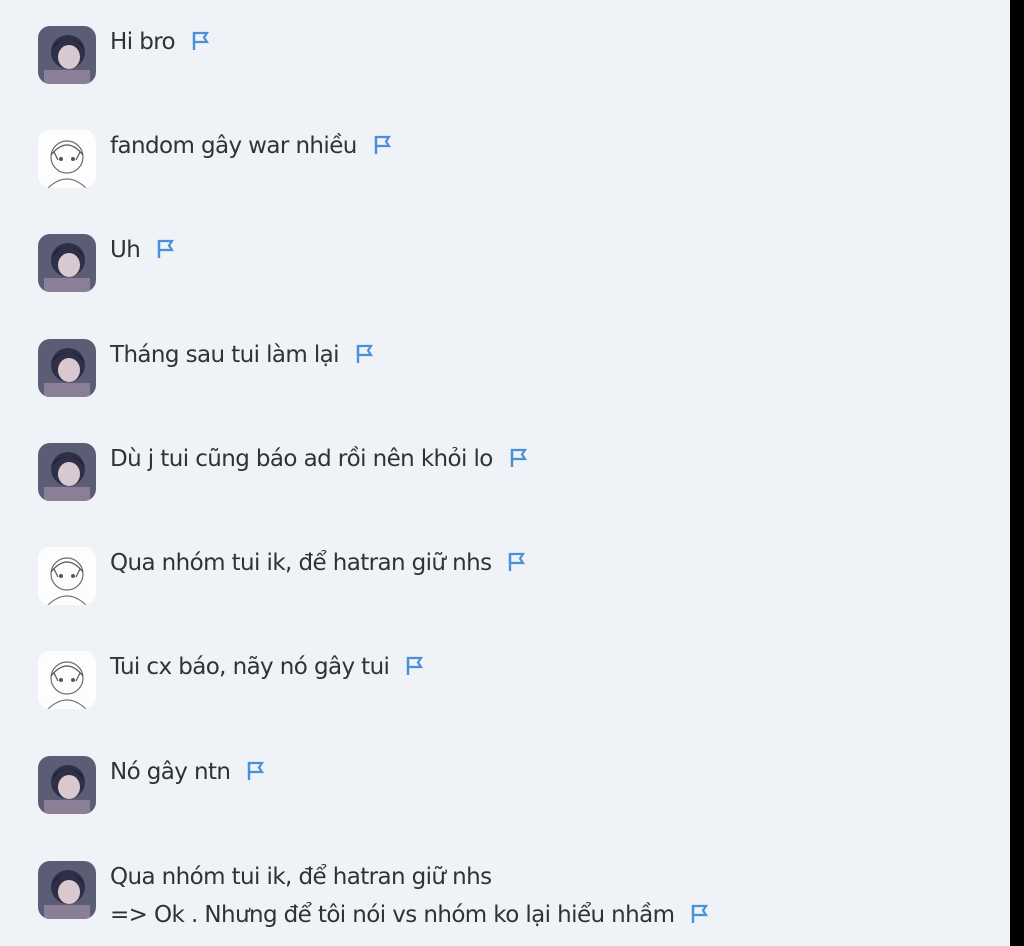 Image resolution: width=1024 pixels, height=946 pixels. Describe the element at coordinates (524, 263) in the screenshot. I see `message-row: Uh` at that location.